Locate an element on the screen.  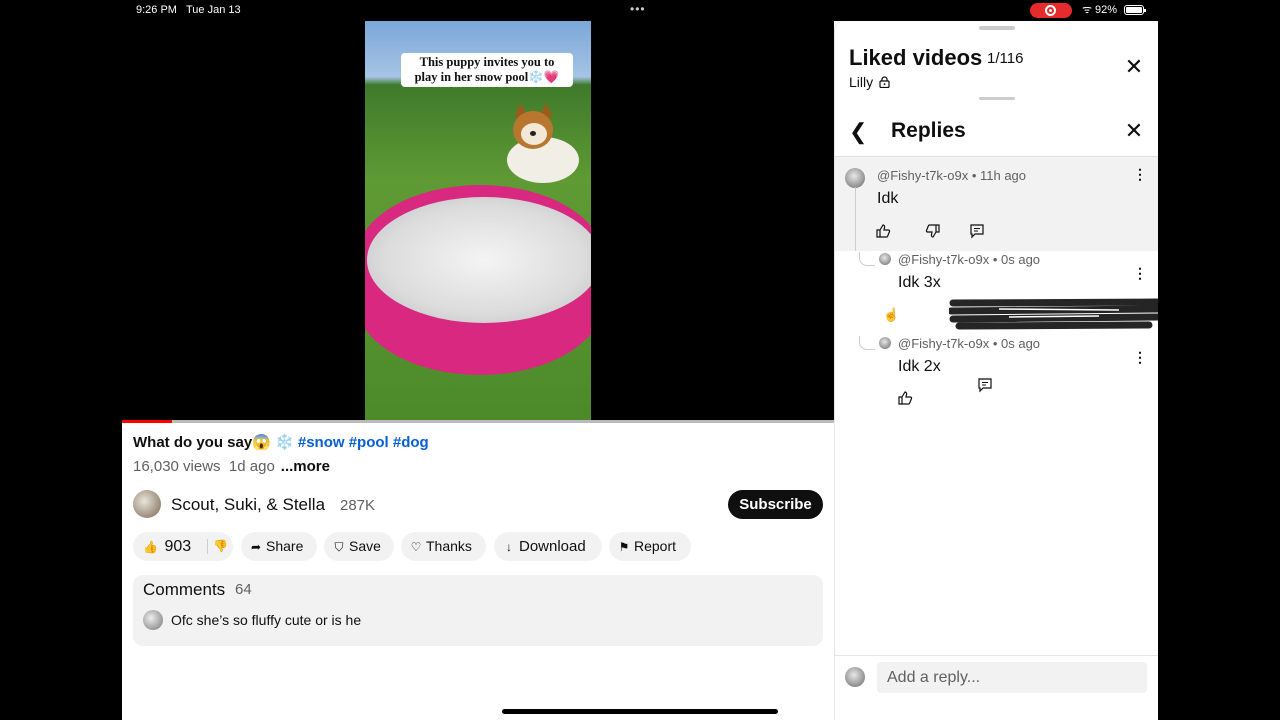
multitasking-dots-icon: ••• is located at coordinates (638, 9).